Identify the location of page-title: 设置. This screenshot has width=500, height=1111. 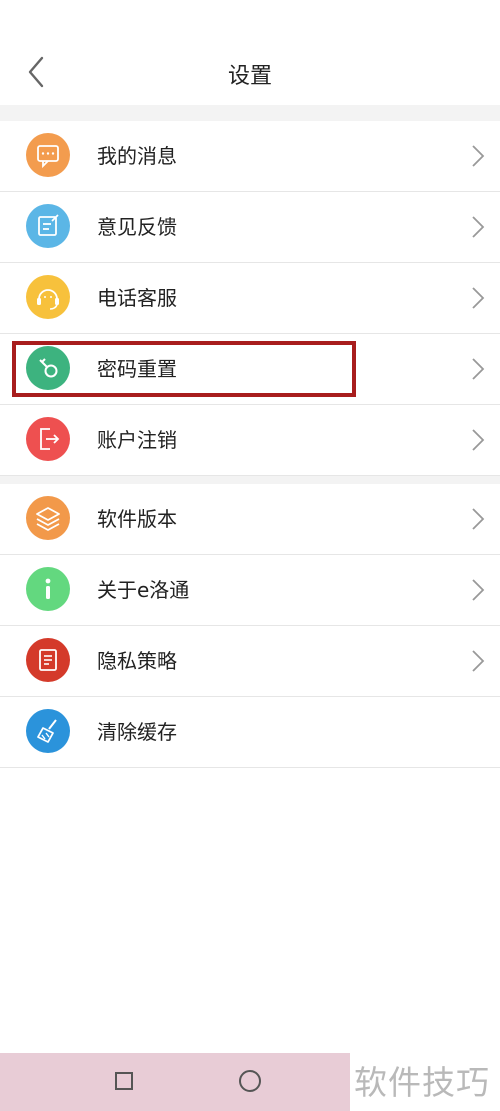
(249, 76).